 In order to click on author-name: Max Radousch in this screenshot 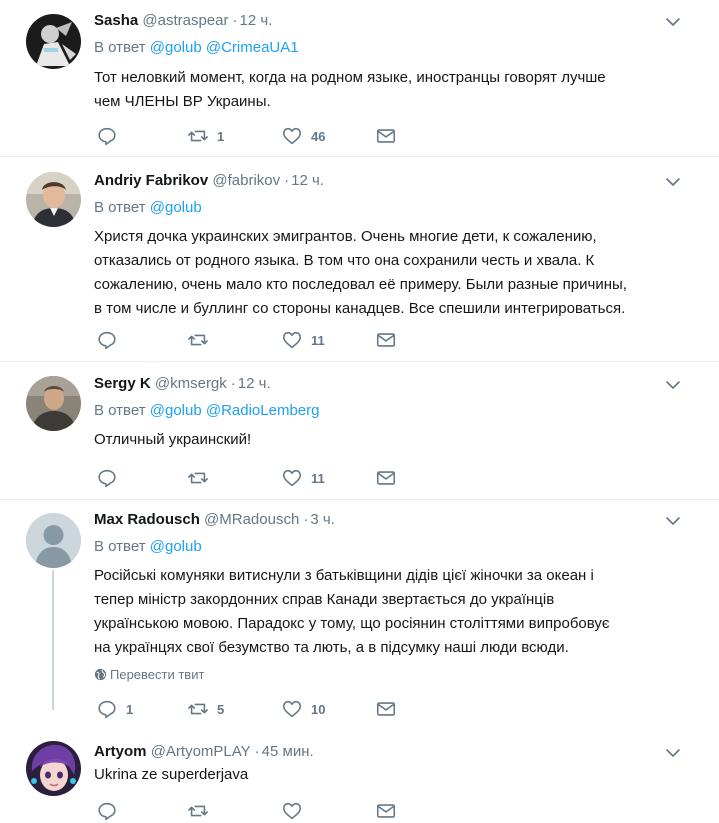, I will do `click(147, 519)`.